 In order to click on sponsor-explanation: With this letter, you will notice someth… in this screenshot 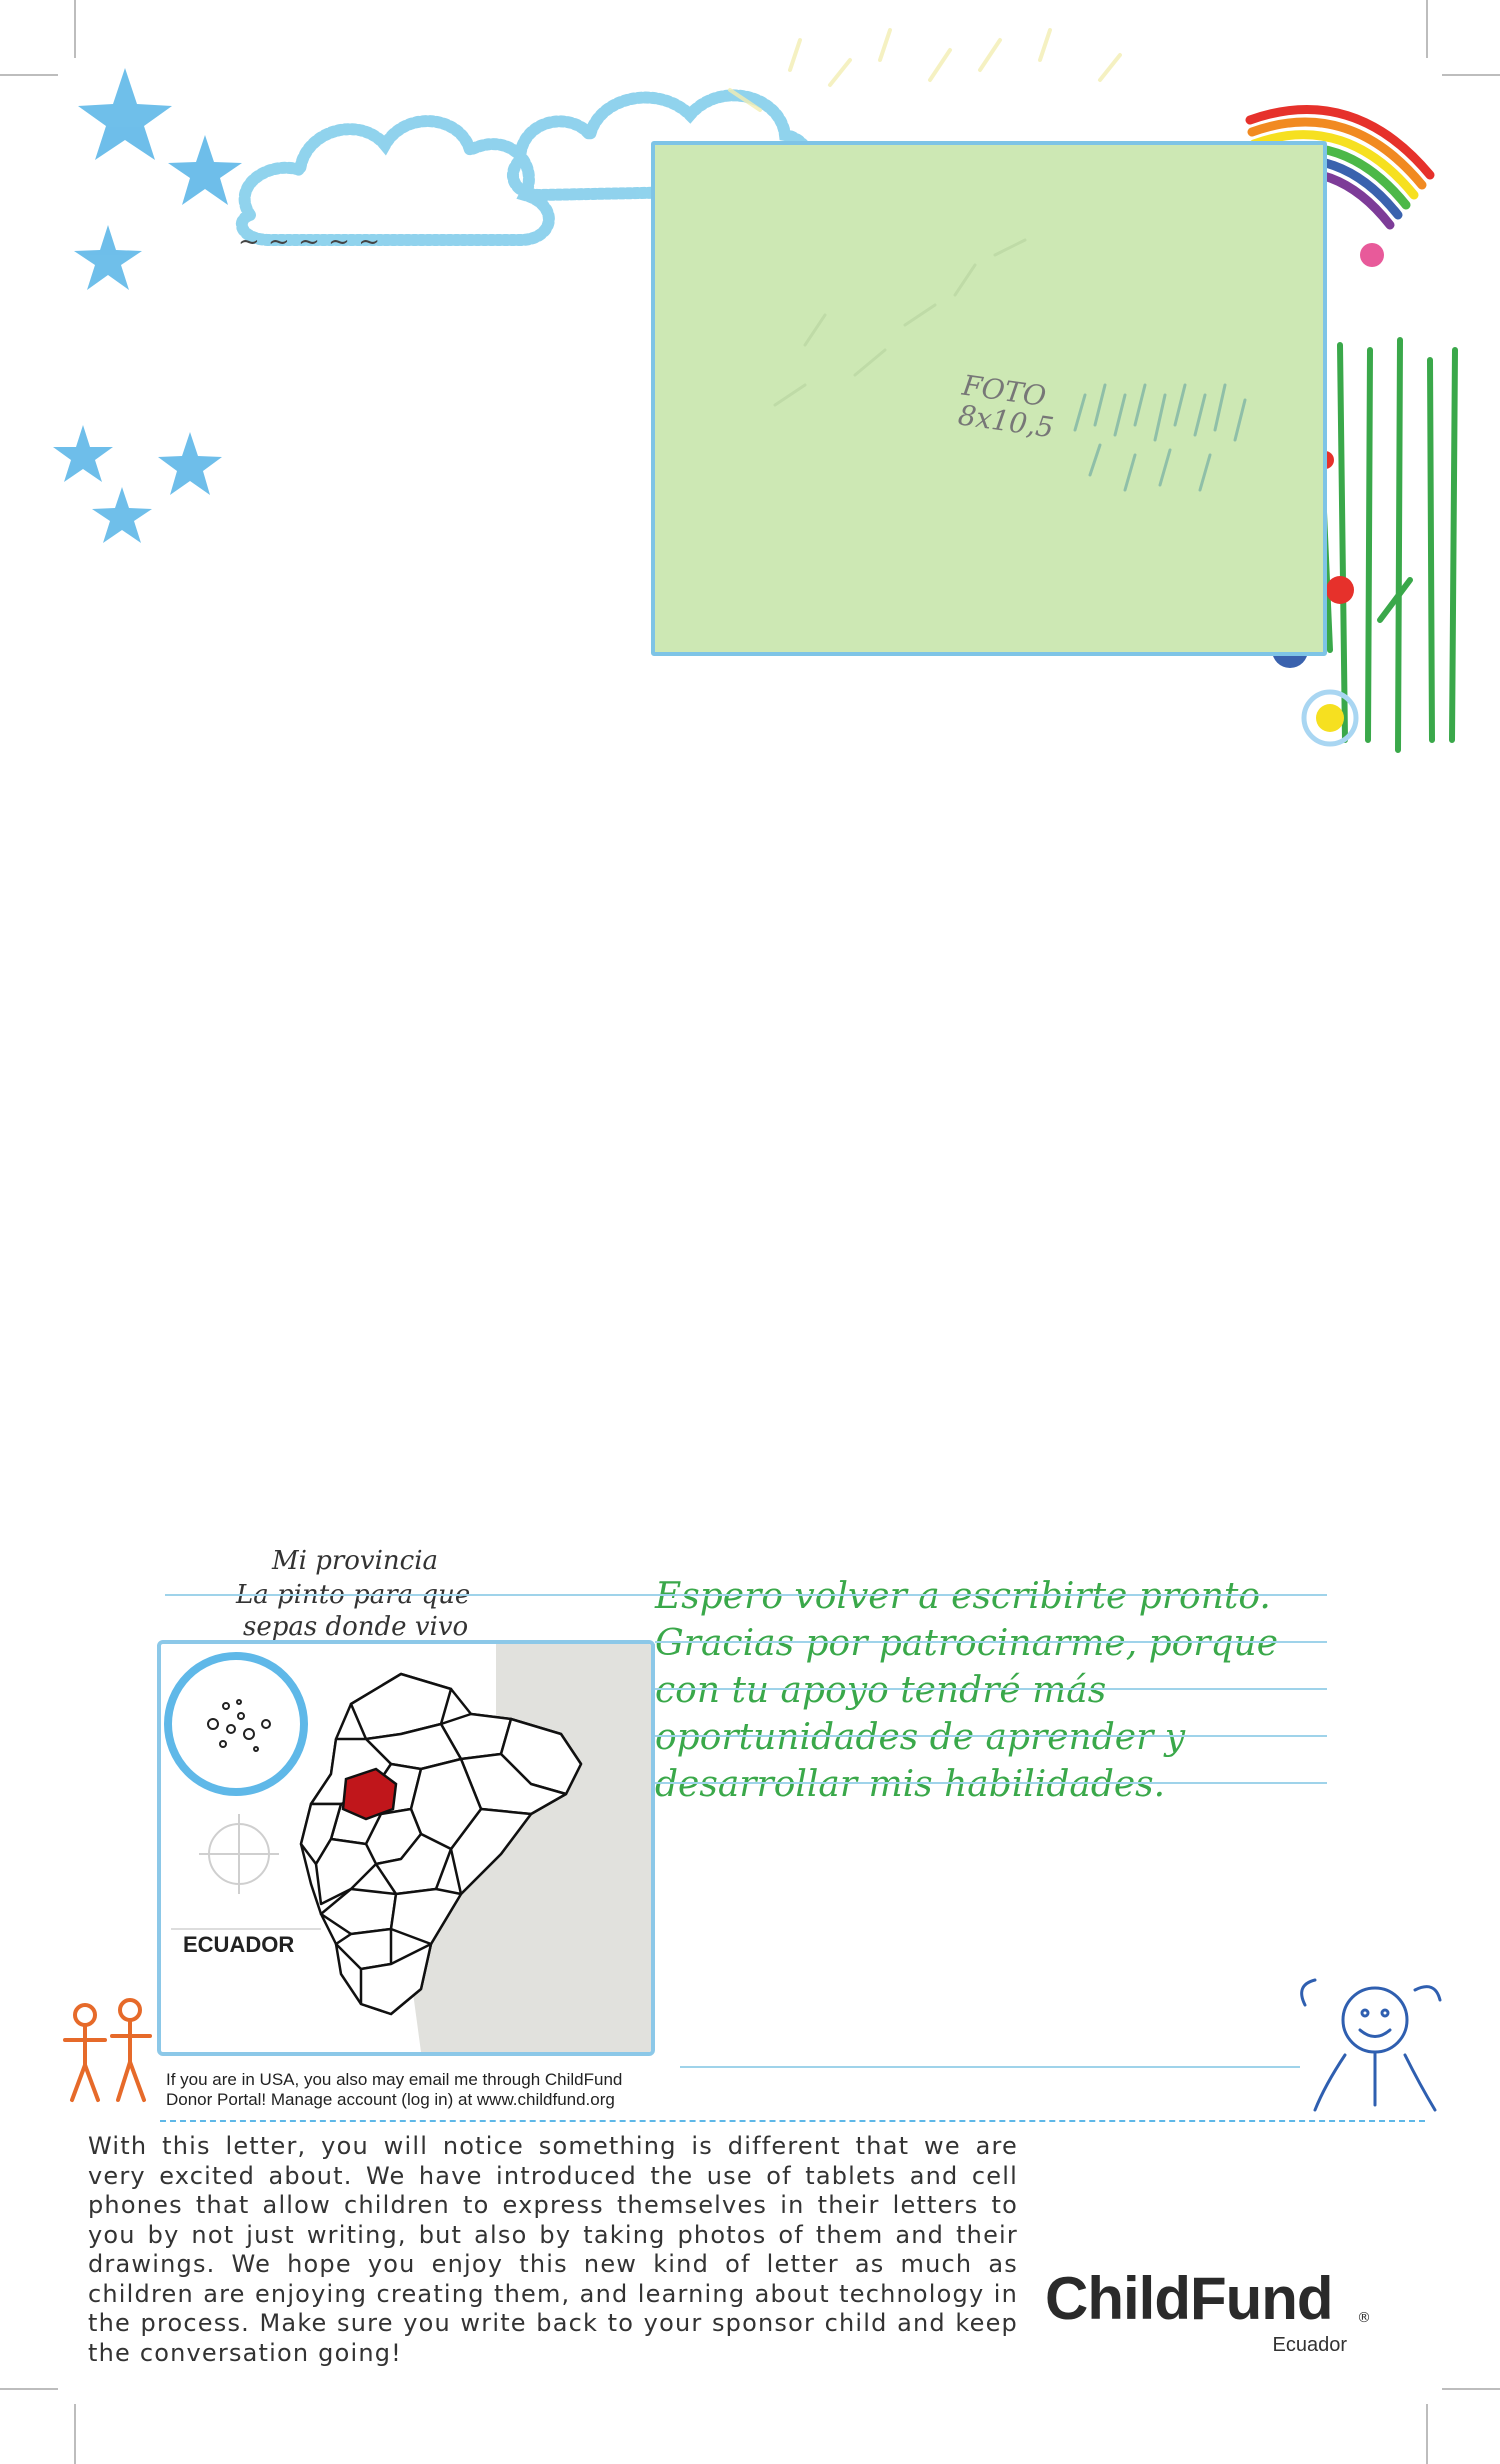, I will do `click(553, 2249)`.